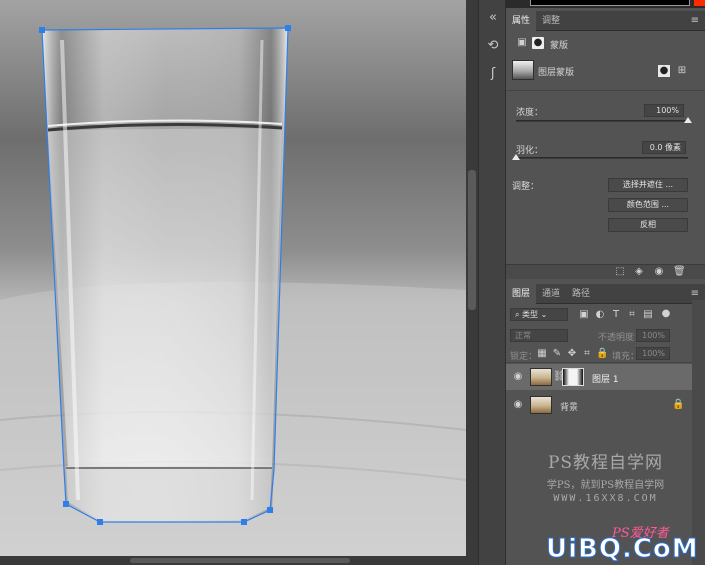 Image resolution: width=705 pixels, height=565 pixels. I want to click on tab-adjustments: 调整, so click(551, 21).